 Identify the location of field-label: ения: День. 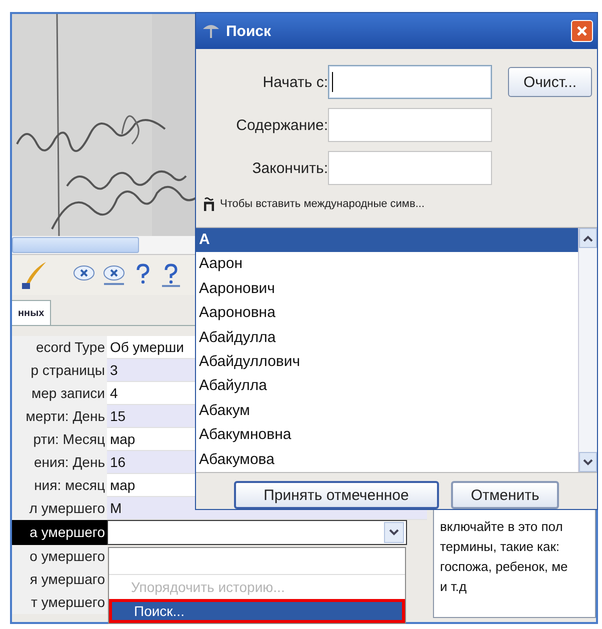
(59, 462).